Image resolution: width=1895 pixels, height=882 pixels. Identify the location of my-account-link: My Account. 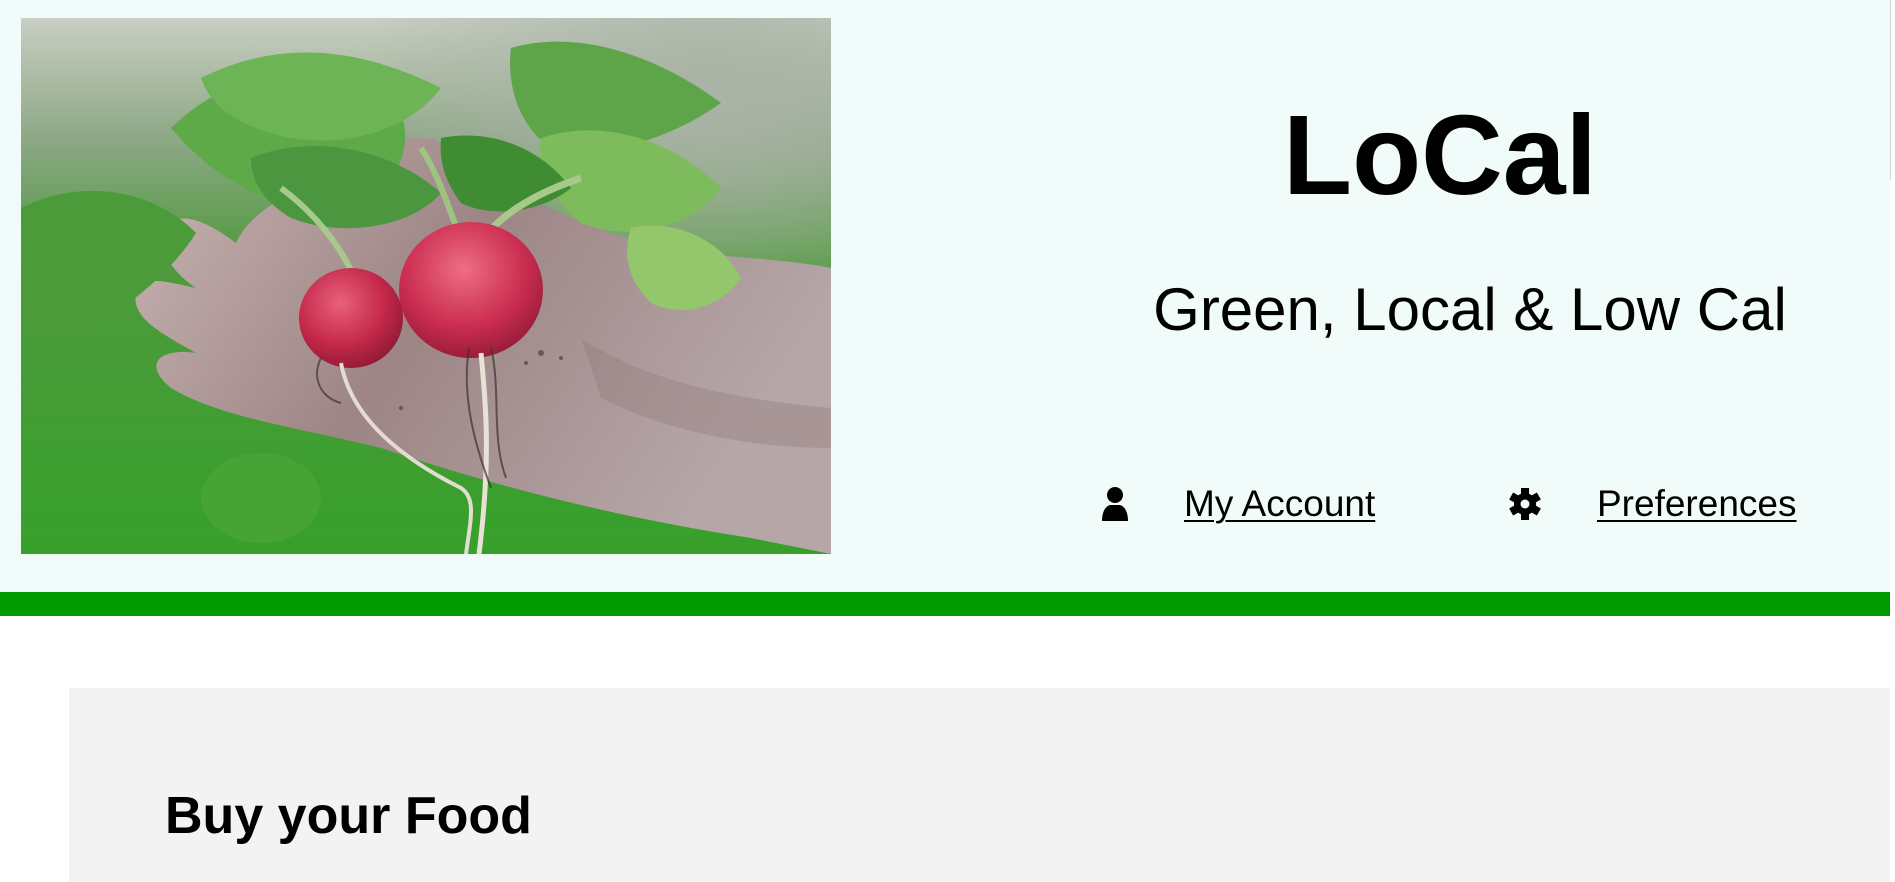
(1279, 504).